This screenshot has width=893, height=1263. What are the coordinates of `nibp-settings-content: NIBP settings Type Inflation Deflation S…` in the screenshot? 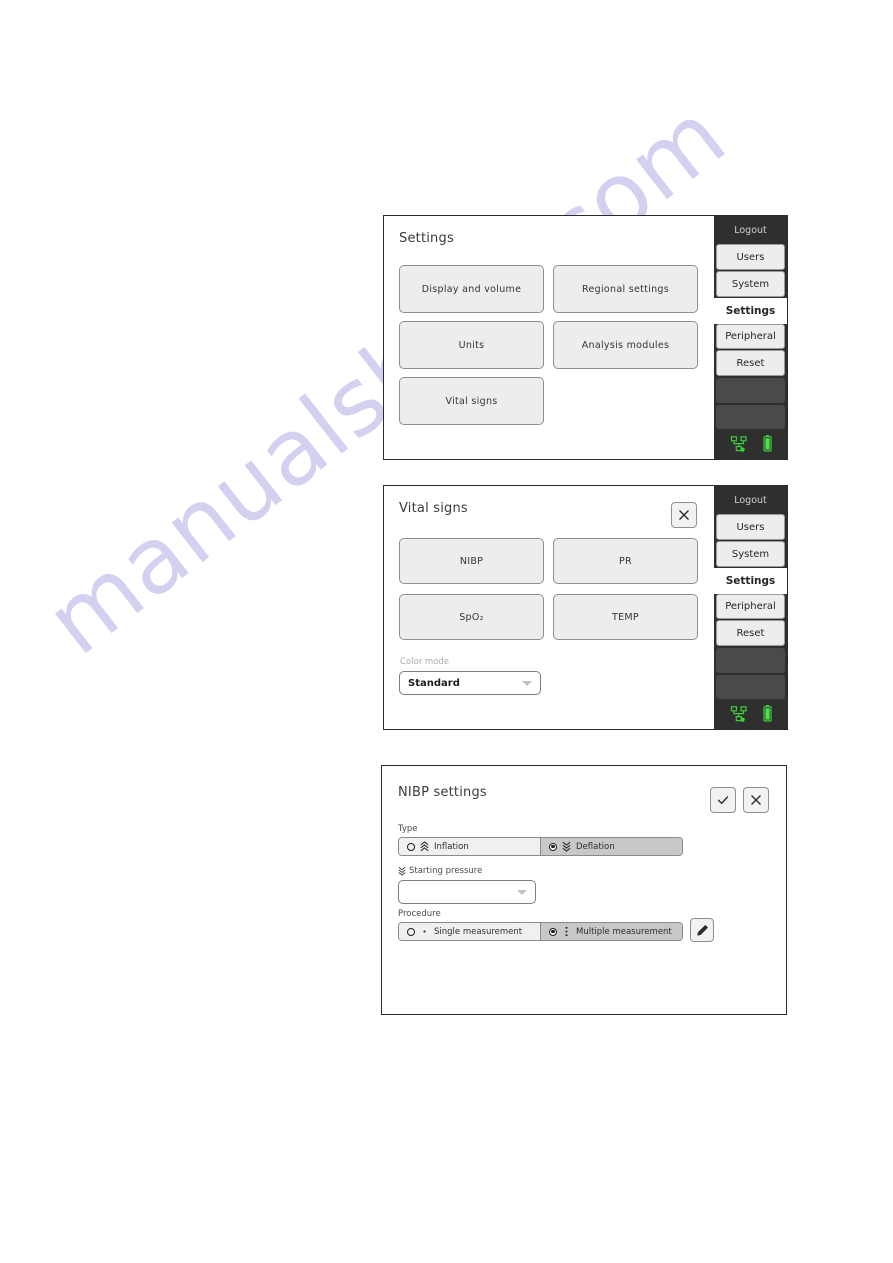 It's located at (584, 890).